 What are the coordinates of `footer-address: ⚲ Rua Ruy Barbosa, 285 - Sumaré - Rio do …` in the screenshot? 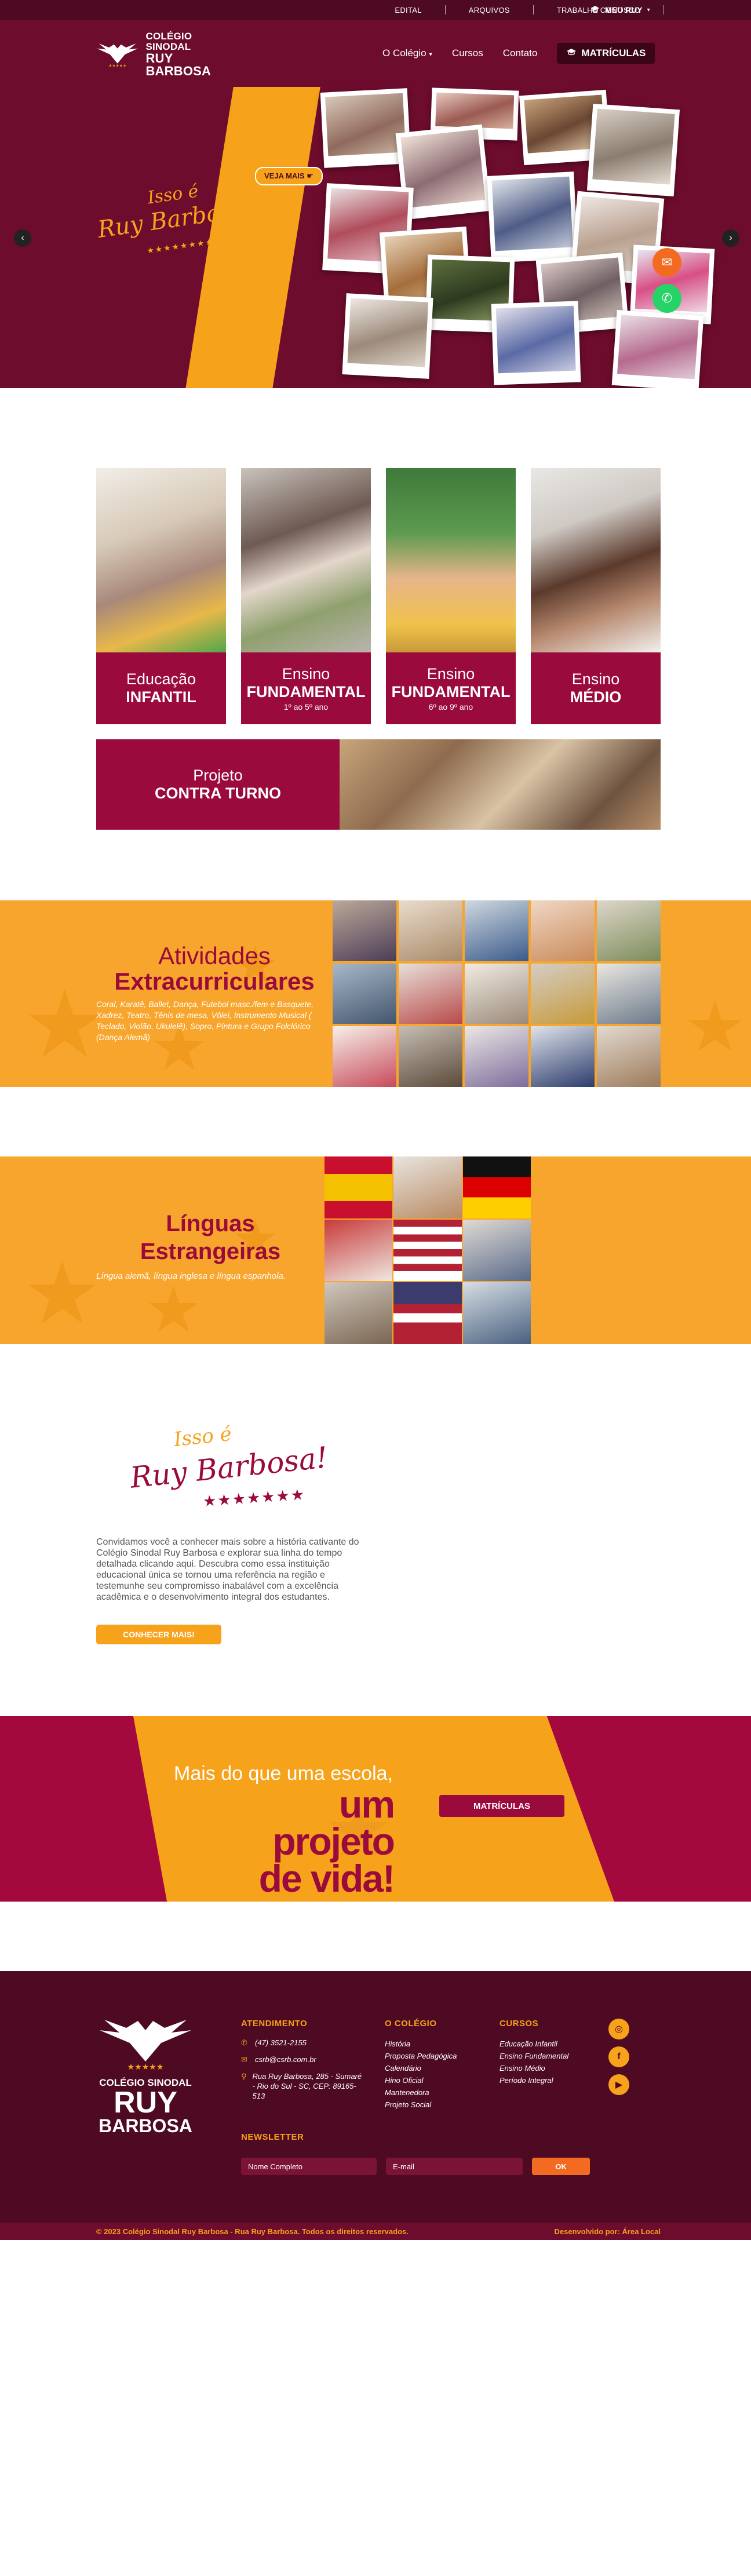 It's located at (302, 2086).